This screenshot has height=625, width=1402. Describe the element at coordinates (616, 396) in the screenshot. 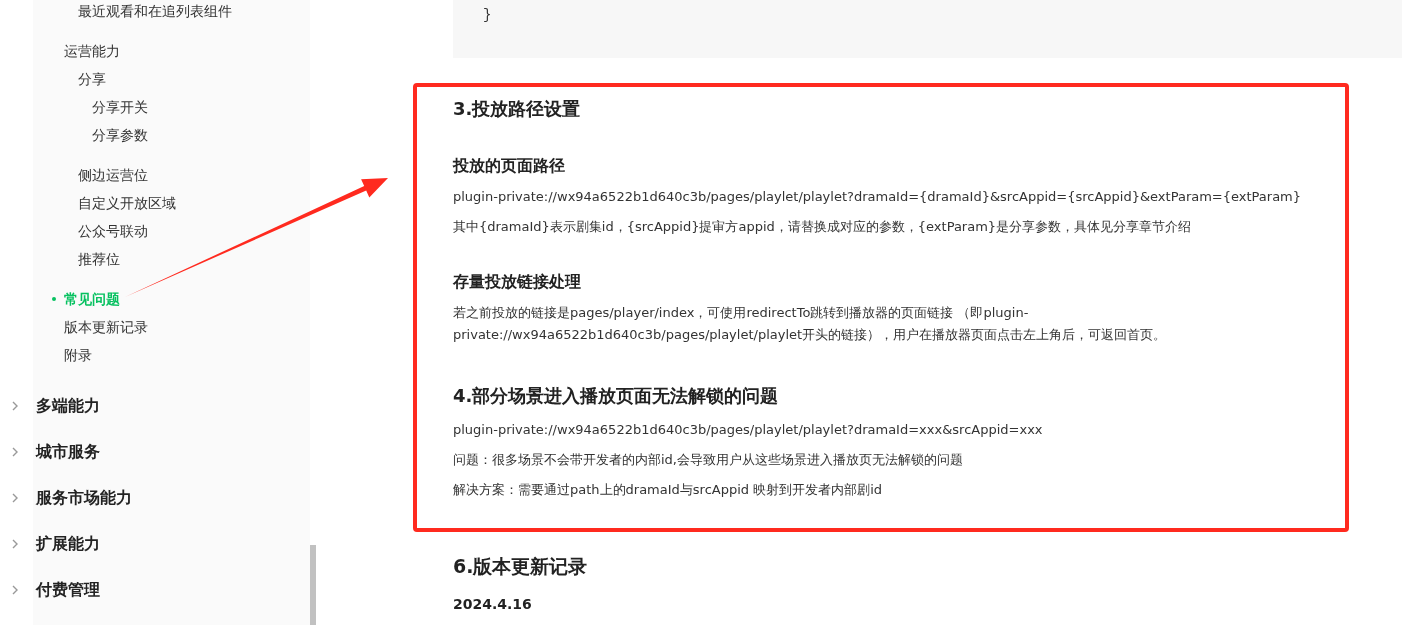

I see `section-heading: 4.部分场景进入播放页面无法解锁的问题` at that location.